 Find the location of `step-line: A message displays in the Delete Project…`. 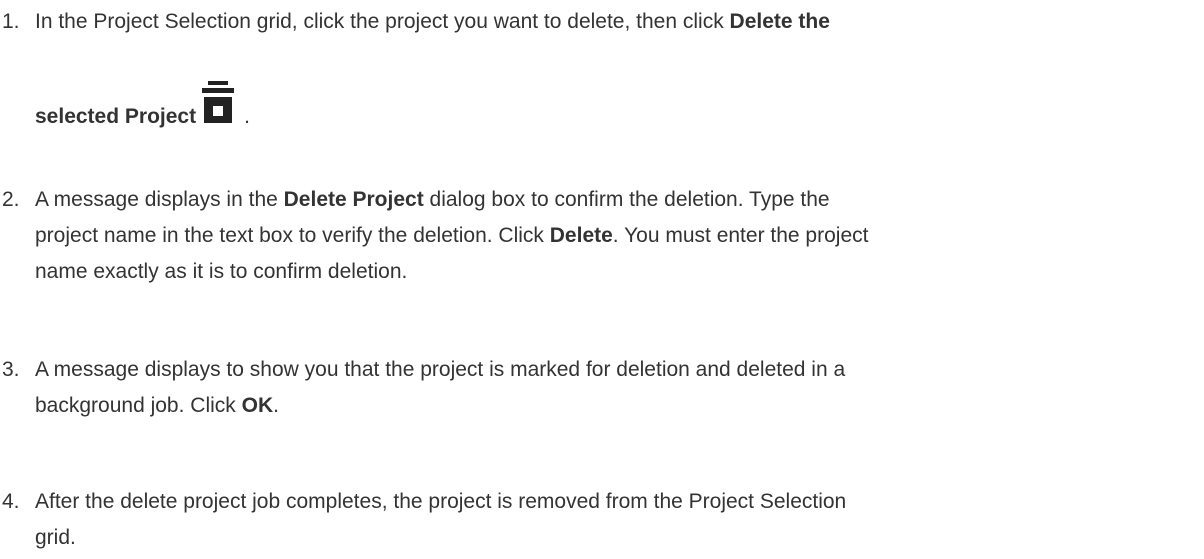

step-line: A message displays in the Delete Project… is located at coordinates (615, 200).